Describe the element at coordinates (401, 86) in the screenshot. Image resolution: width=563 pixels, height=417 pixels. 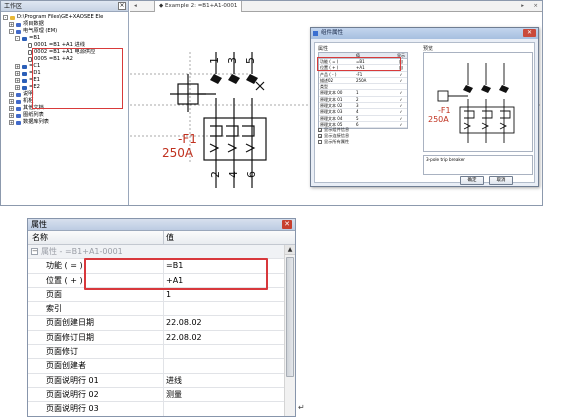
I see `dialog-cell-show` at that location.